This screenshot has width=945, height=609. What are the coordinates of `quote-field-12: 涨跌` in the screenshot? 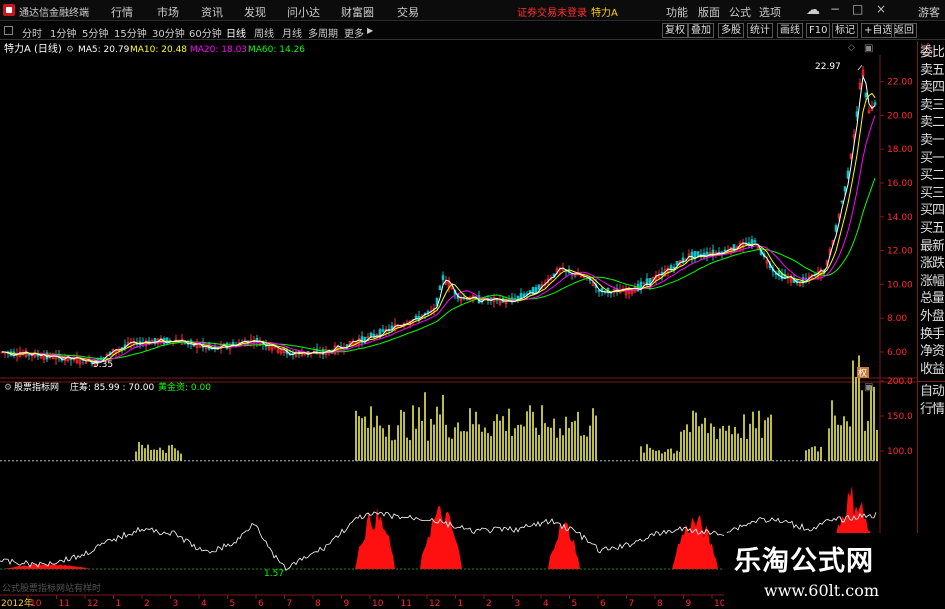 It's located at (932, 264).